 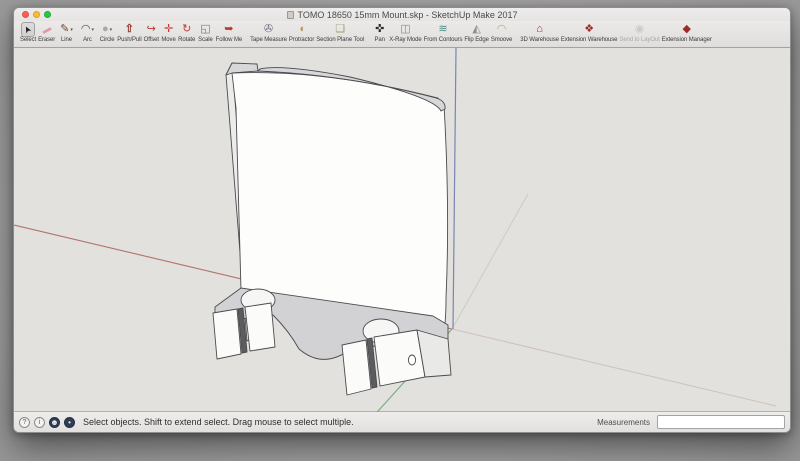 I want to click on tool-scale-button: ◱, so click(x=205, y=29).